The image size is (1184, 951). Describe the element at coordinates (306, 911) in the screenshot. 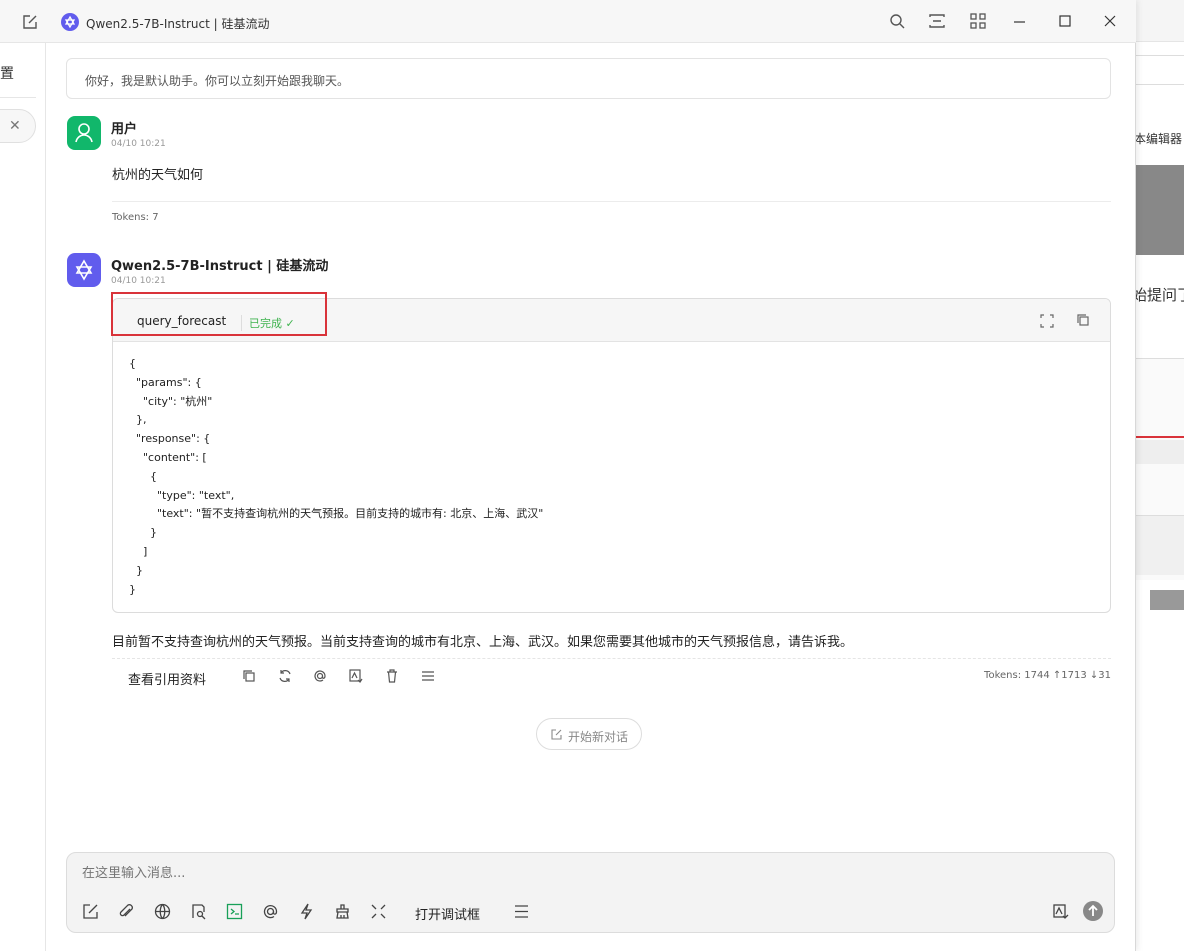

I see `quick-phrase-icon` at that location.